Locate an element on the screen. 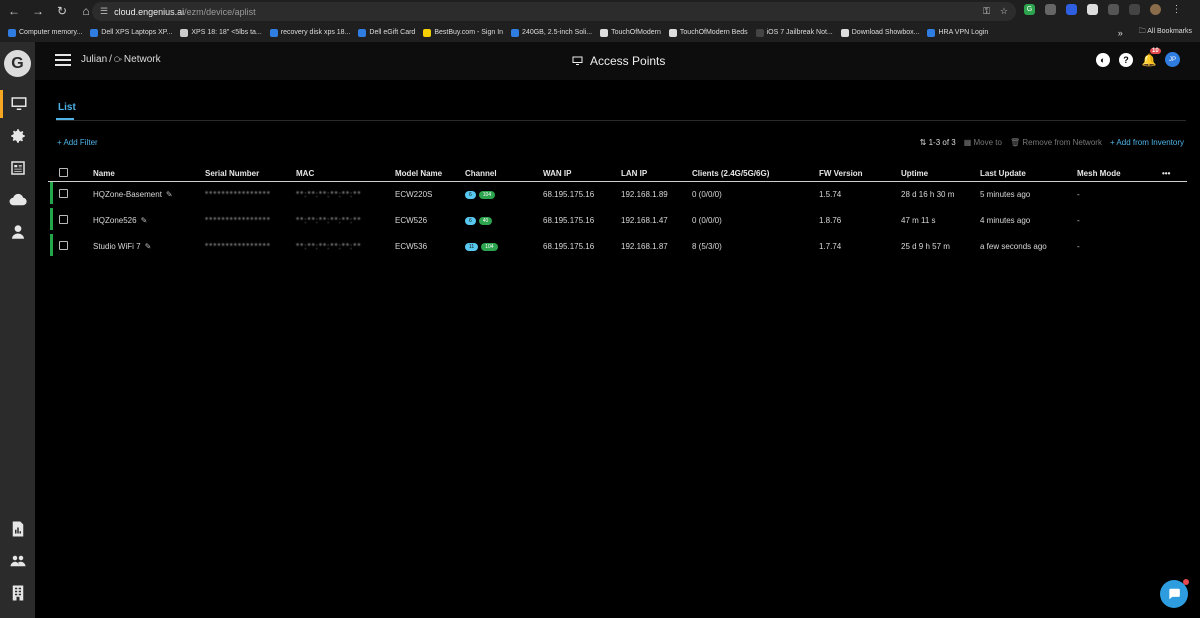  extensions-puzzle-icon is located at coordinates (1113, 9).